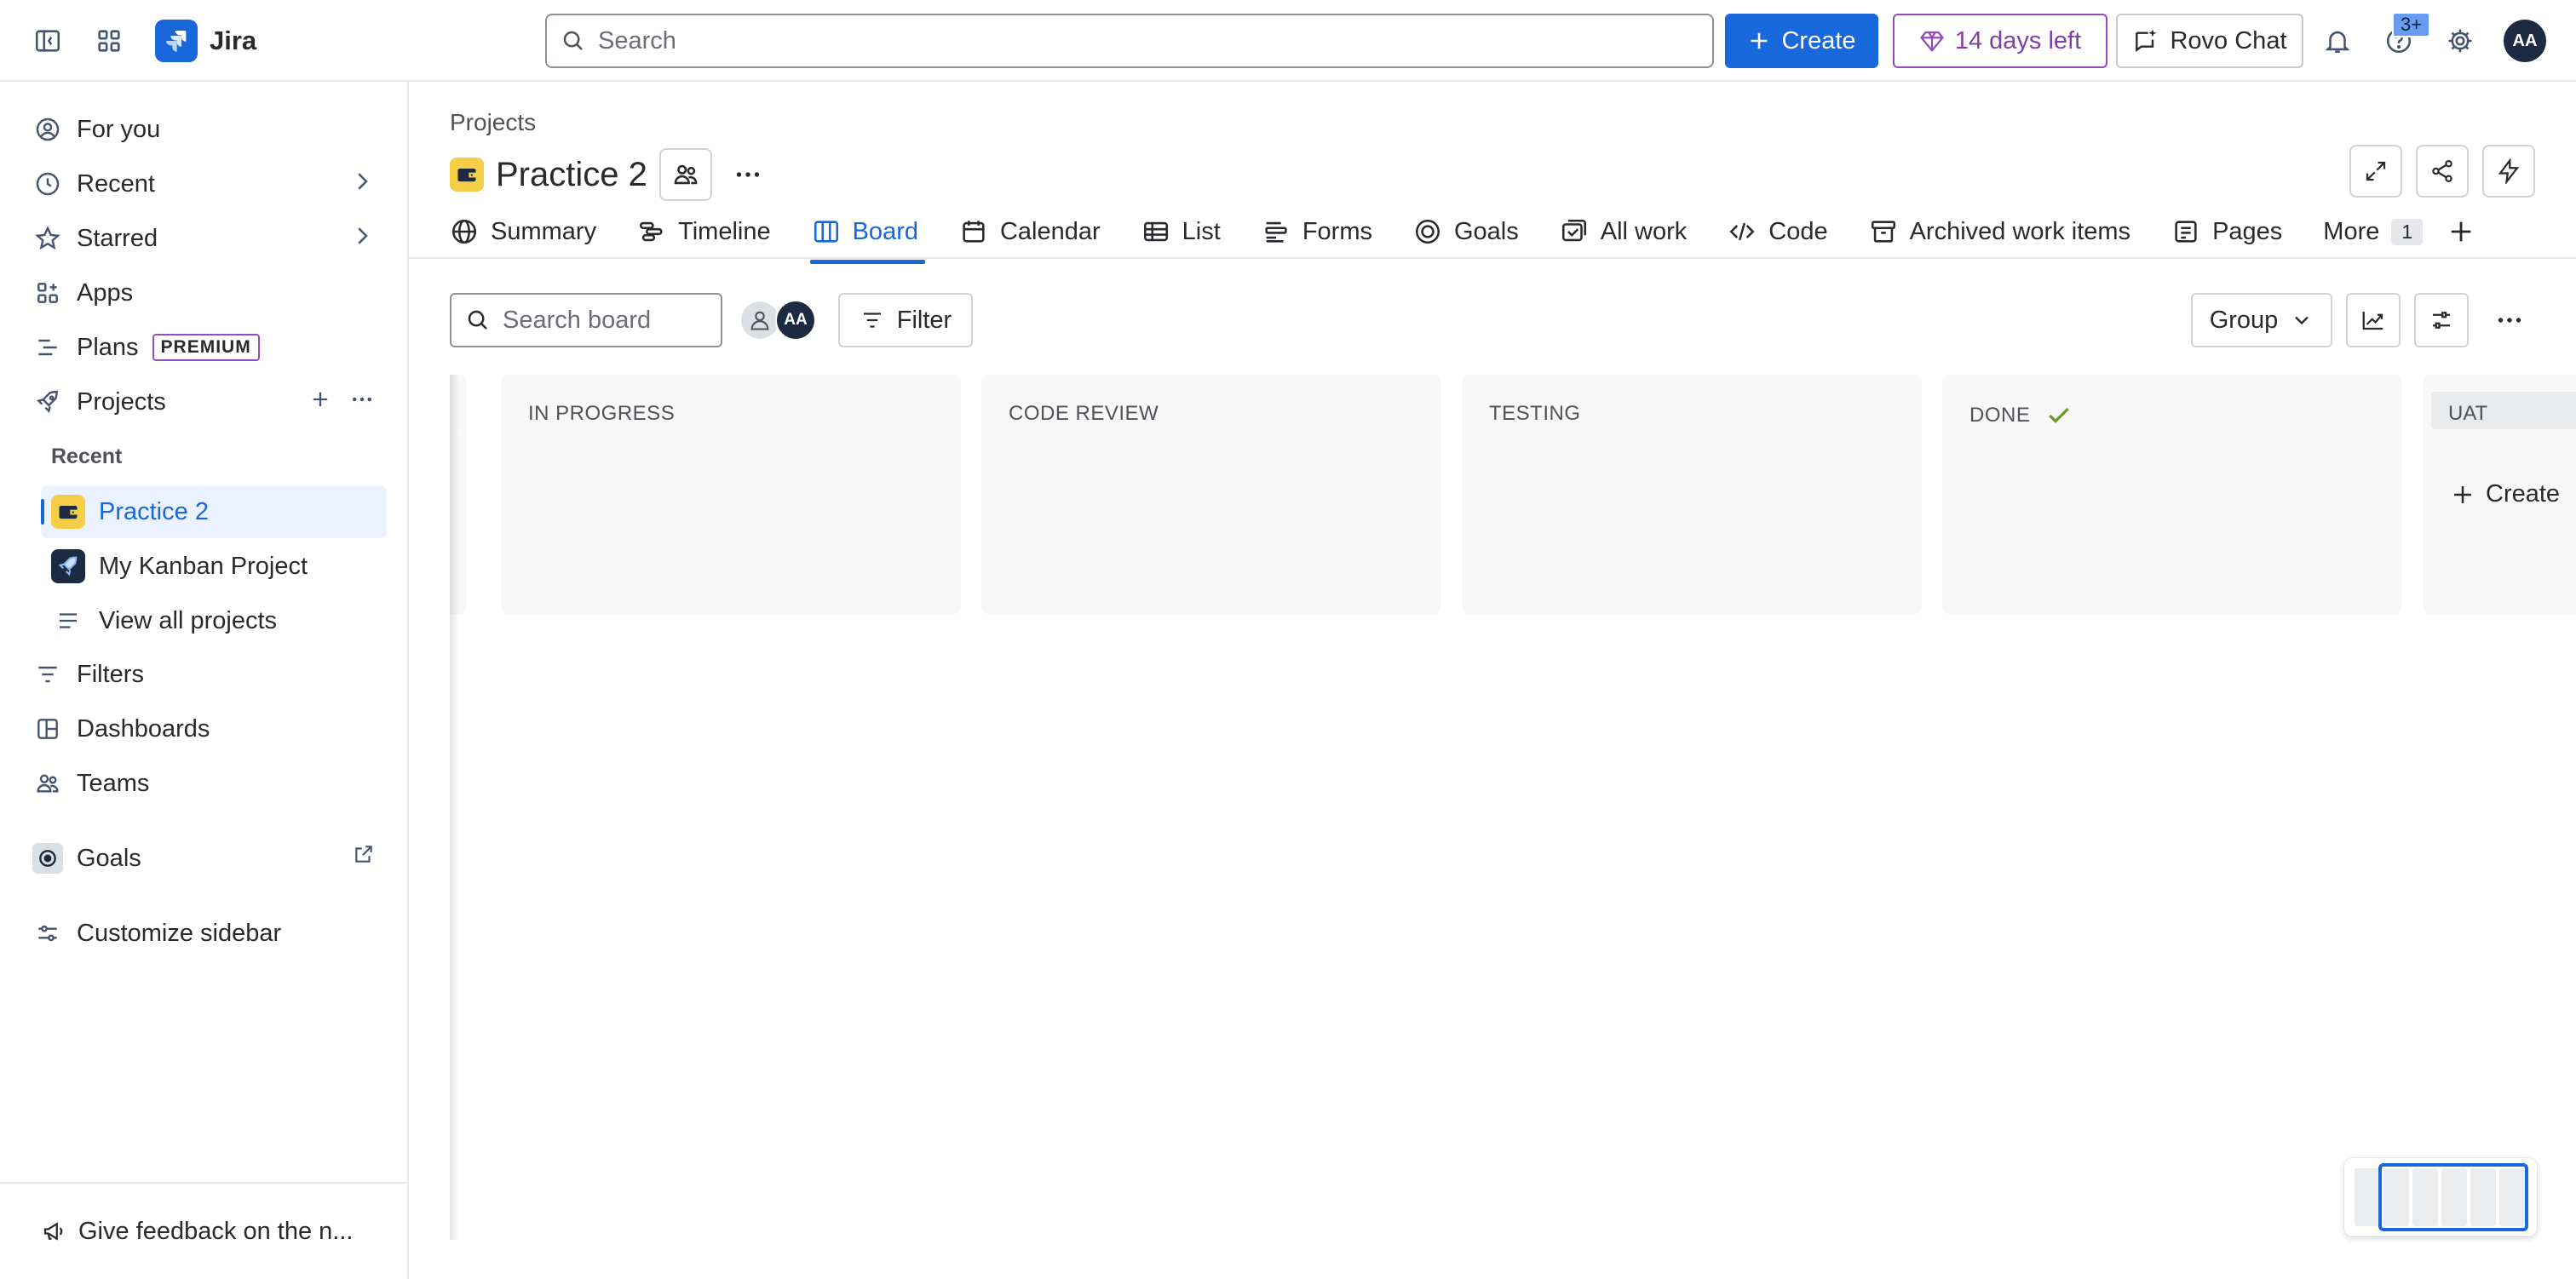  I want to click on filter-label: Filter, so click(924, 320).